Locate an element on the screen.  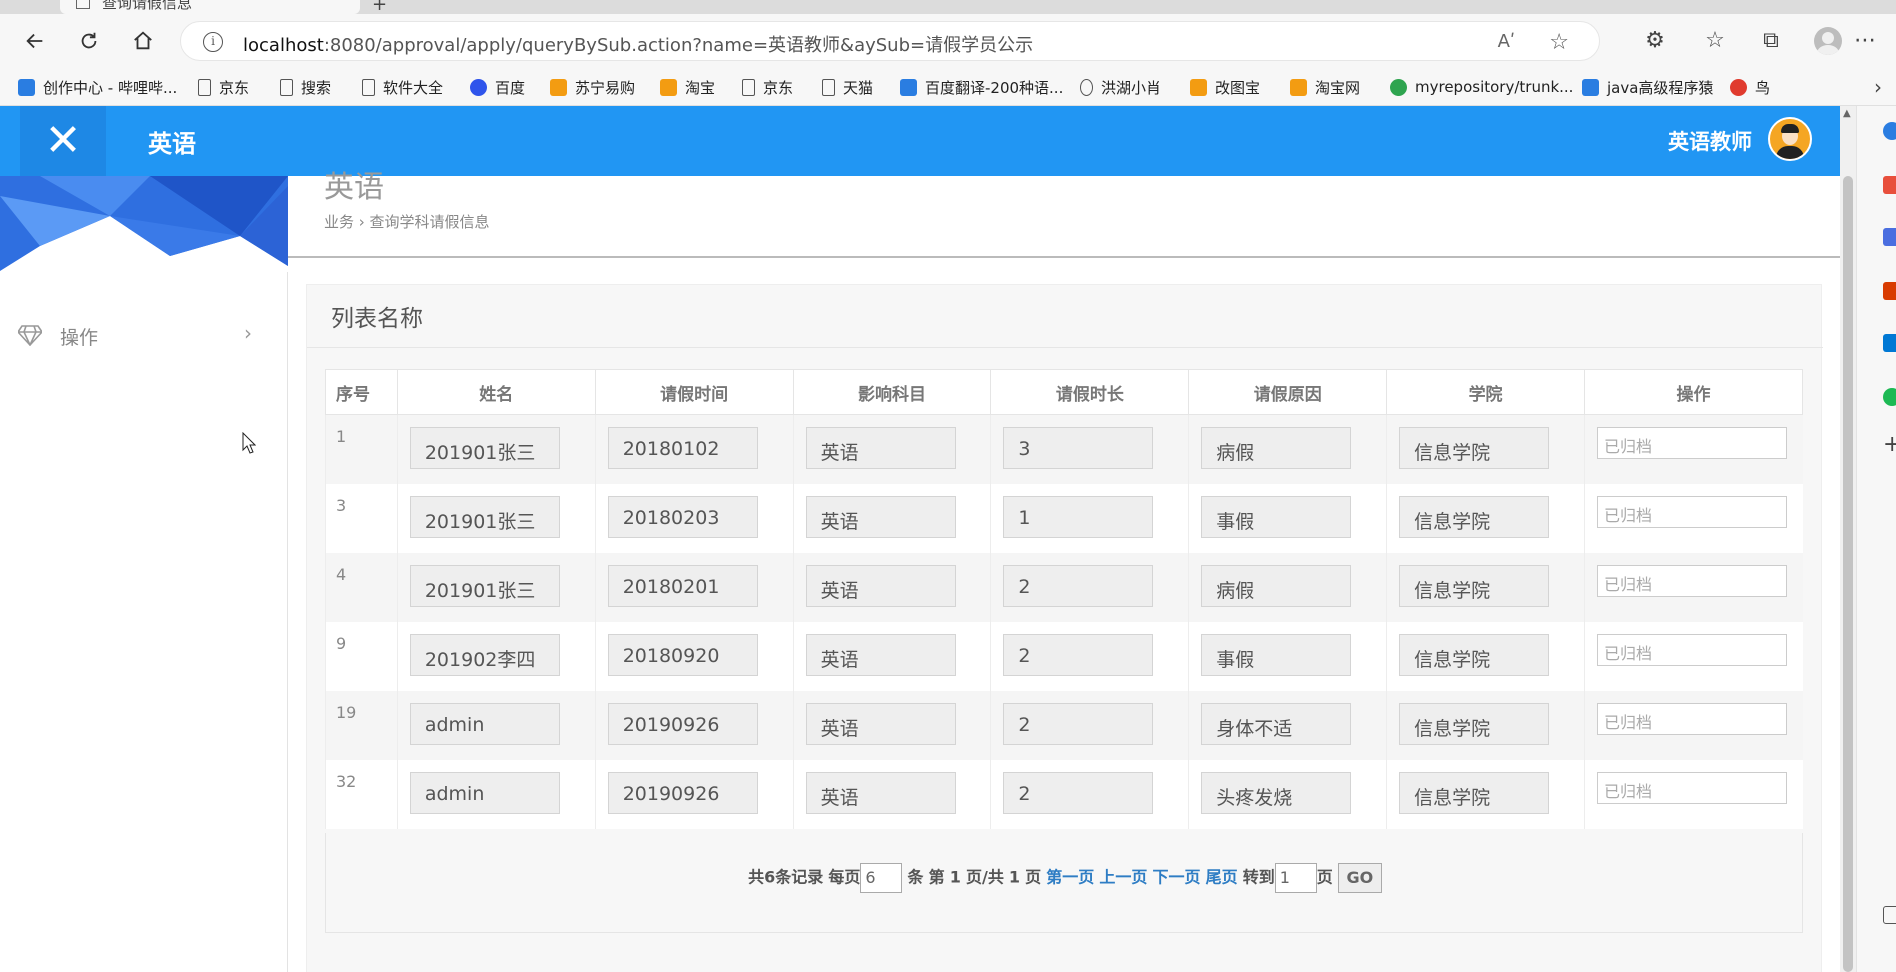
read-aloud-icon: Aʹ is located at coordinates (1506, 41).